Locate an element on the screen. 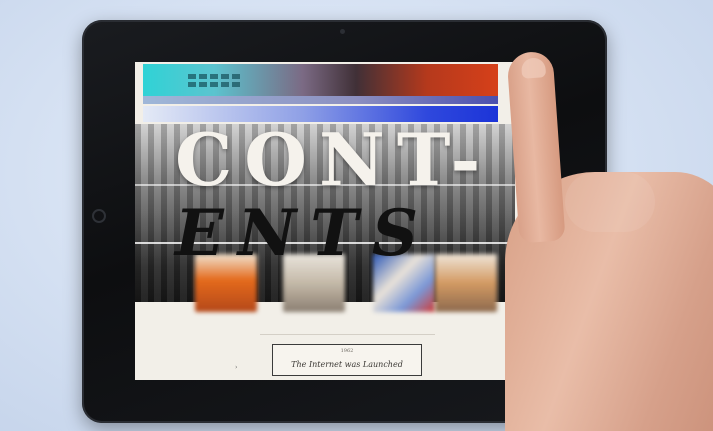  knuckle is located at coordinates (610, 202).